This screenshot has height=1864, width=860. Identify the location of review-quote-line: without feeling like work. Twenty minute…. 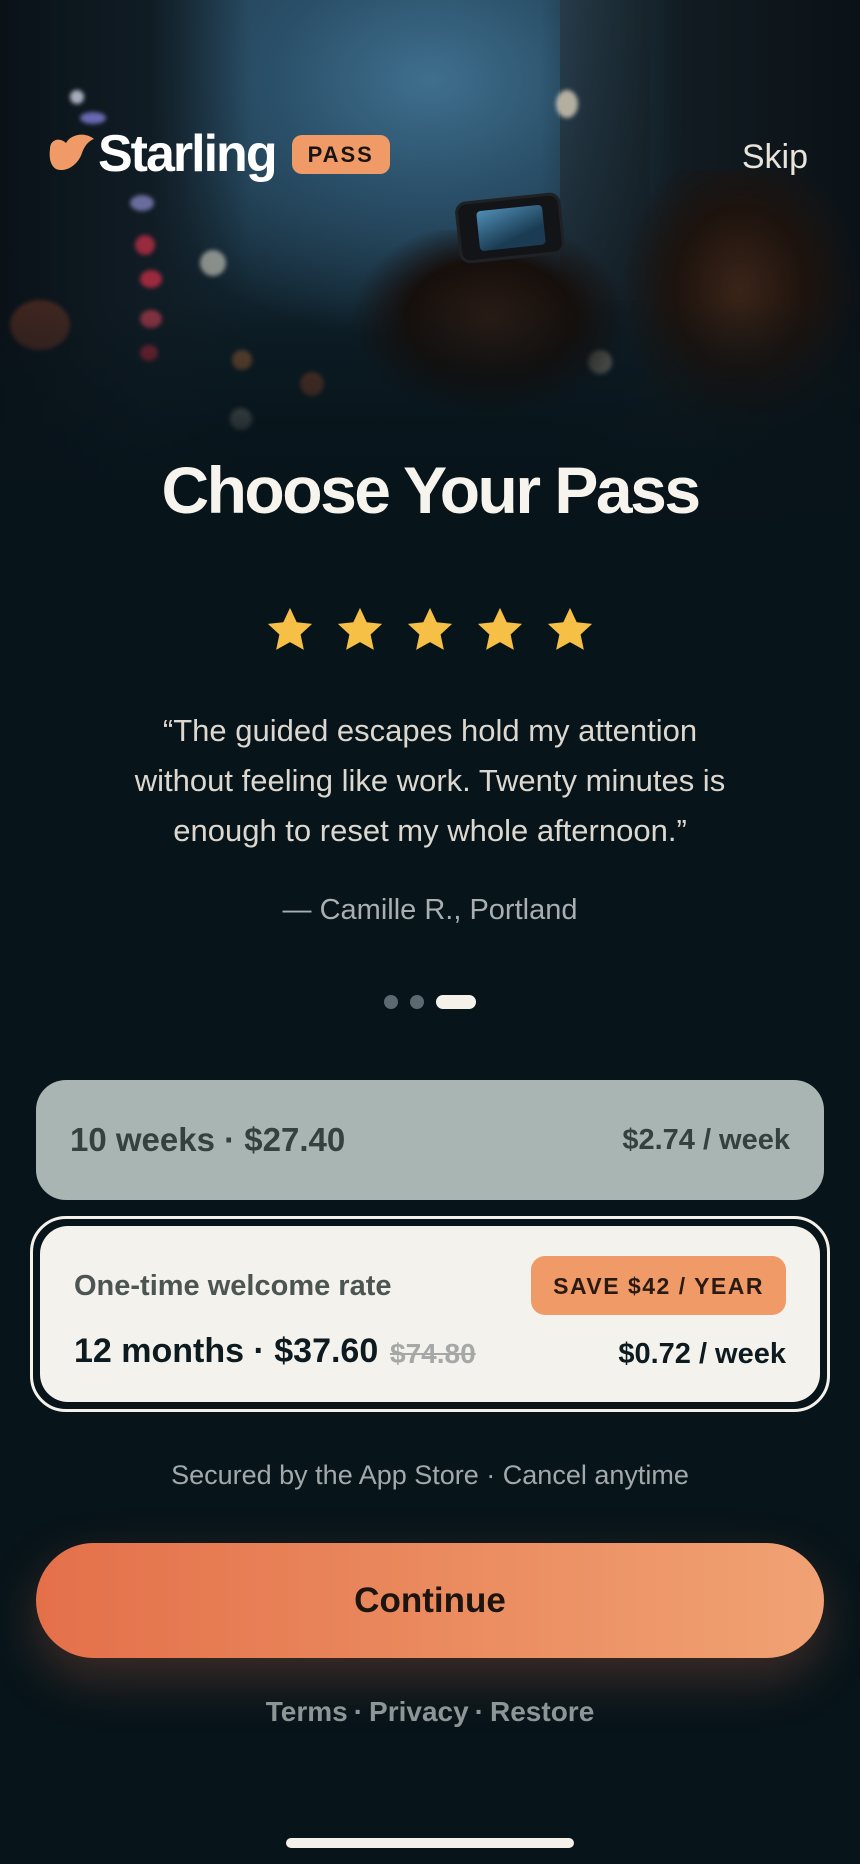
(430, 780).